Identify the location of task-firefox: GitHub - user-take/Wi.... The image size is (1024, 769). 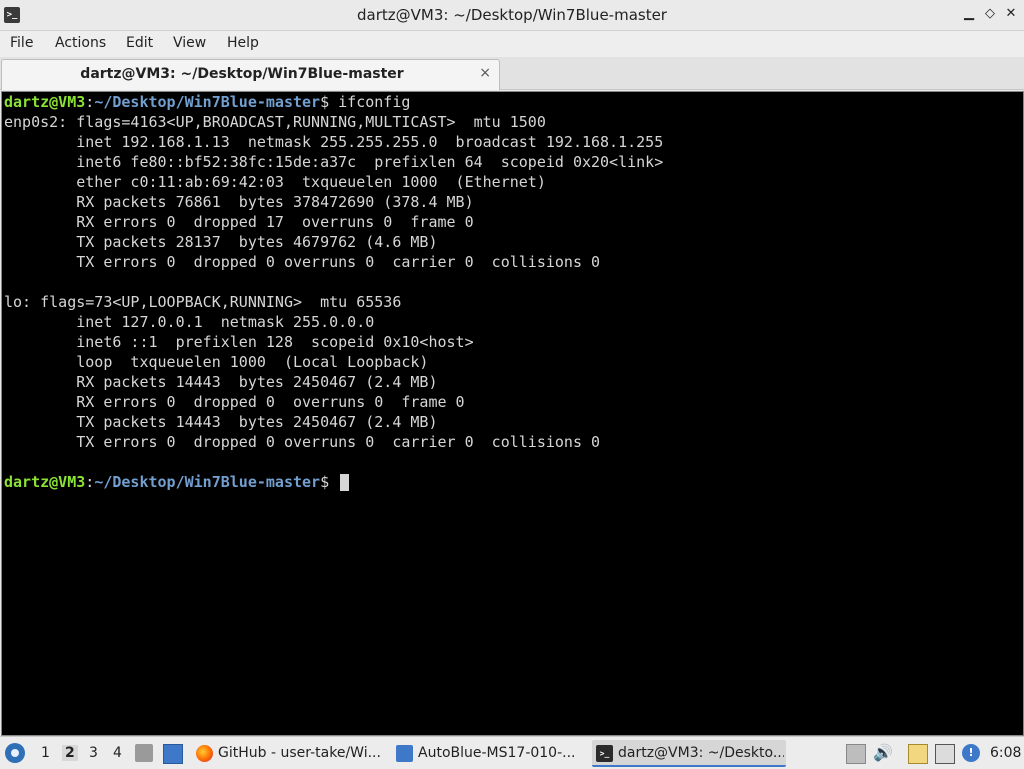
(289, 753).